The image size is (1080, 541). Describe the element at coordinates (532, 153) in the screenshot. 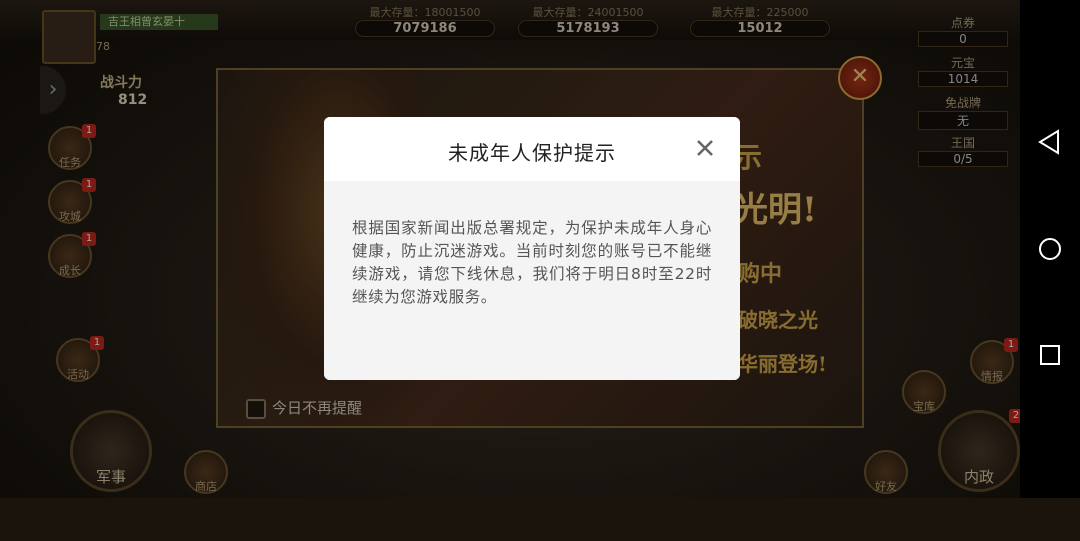

I see `dialog-title: 未成年人保护提示` at that location.